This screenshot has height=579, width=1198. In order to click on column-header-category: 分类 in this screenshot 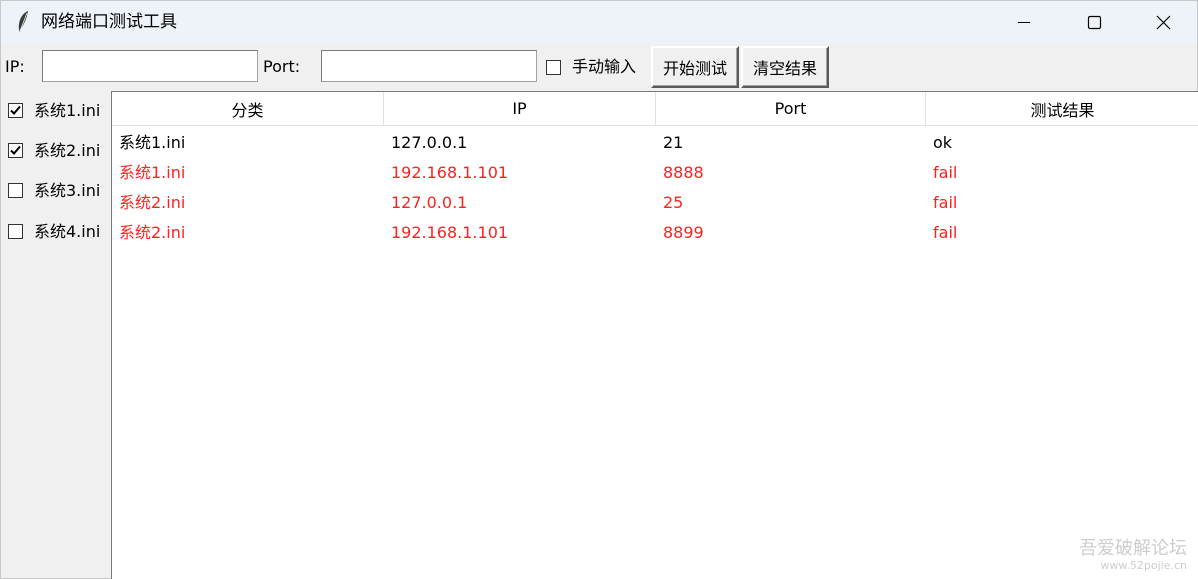, I will do `click(248, 109)`.